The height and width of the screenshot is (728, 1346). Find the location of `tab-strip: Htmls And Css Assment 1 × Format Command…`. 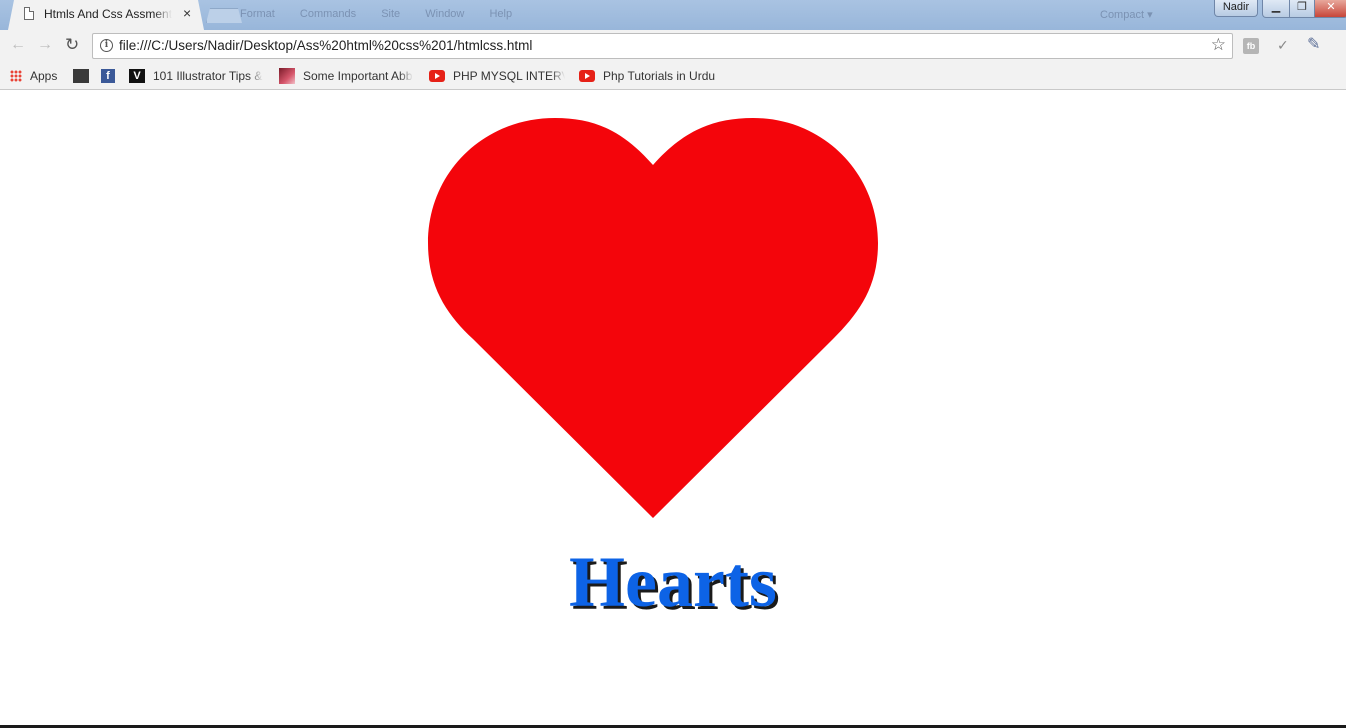

tab-strip: Htmls And Css Assment 1 × Format Command… is located at coordinates (673, 15).